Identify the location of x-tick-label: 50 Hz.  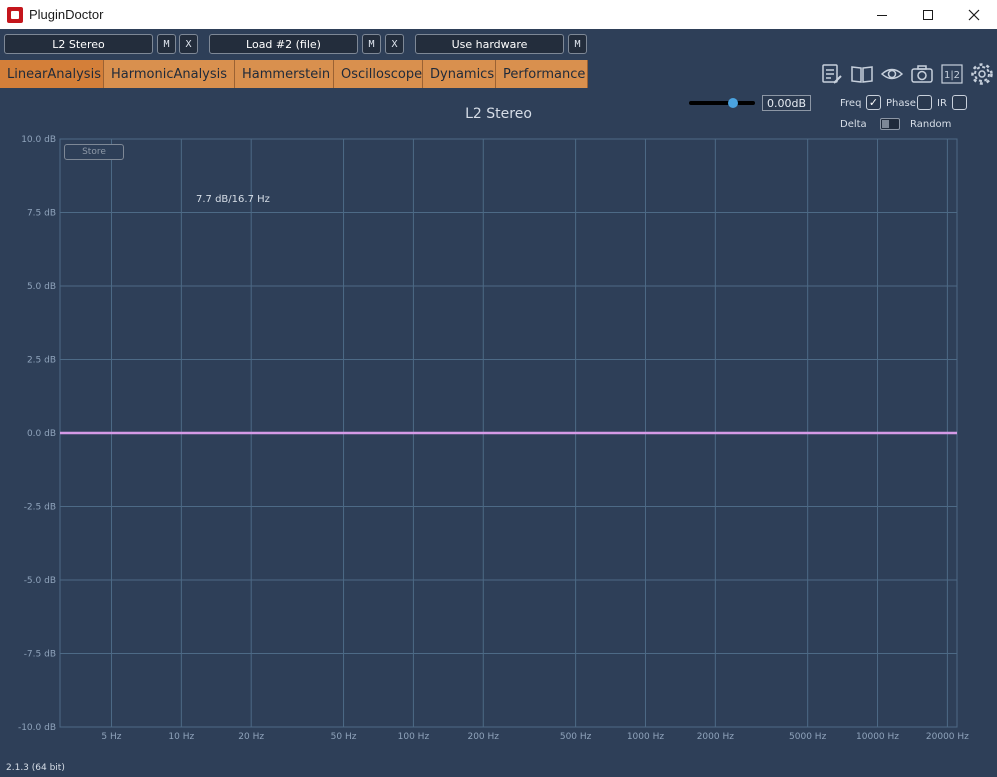
(344, 737).